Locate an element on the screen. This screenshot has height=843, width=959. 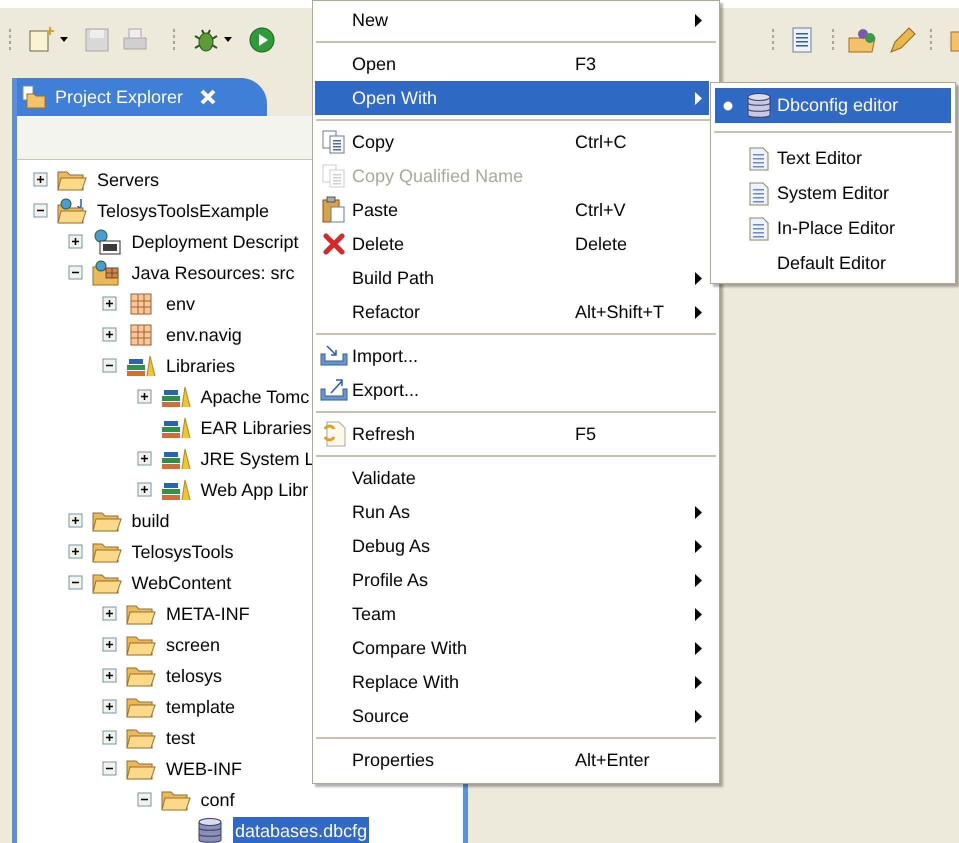
menu-item: Debug As is located at coordinates (512, 546).